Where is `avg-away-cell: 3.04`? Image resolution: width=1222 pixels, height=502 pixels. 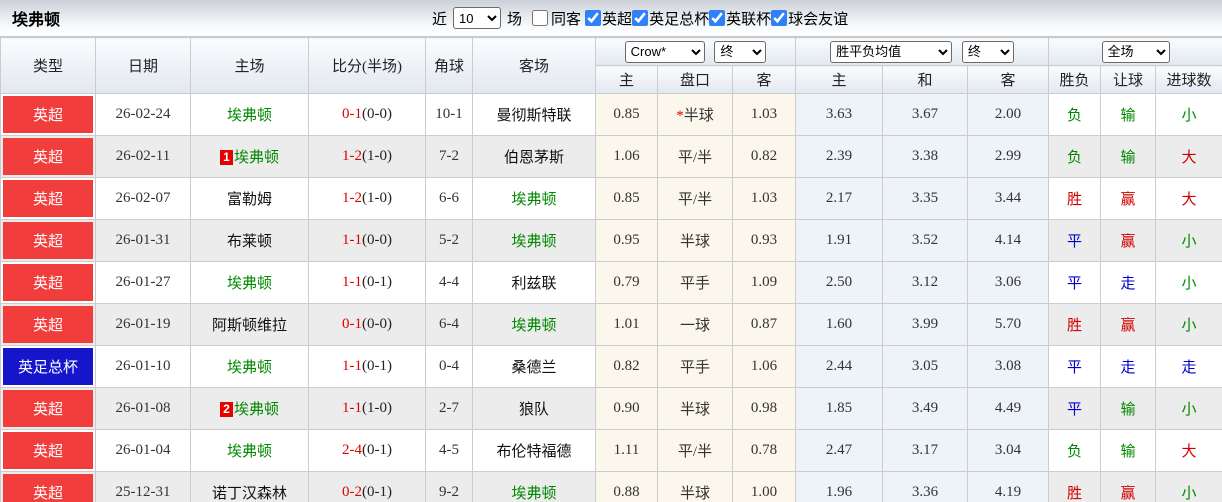 avg-away-cell: 3.04 is located at coordinates (1008, 450).